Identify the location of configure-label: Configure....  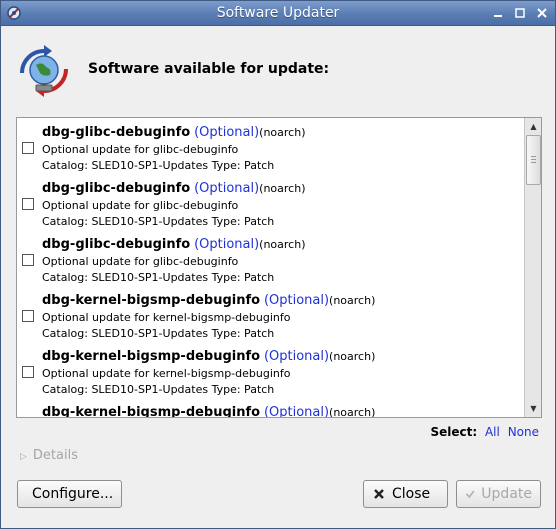
(73, 494).